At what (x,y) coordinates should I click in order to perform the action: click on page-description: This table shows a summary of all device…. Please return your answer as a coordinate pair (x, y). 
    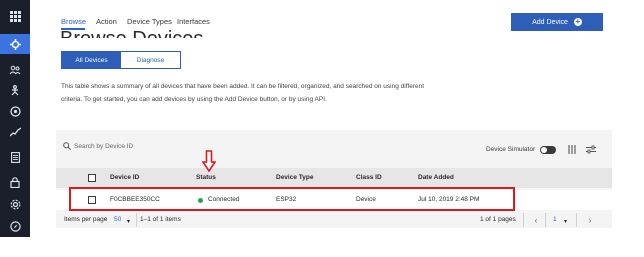
    Looking at the image, I should click on (251, 93).